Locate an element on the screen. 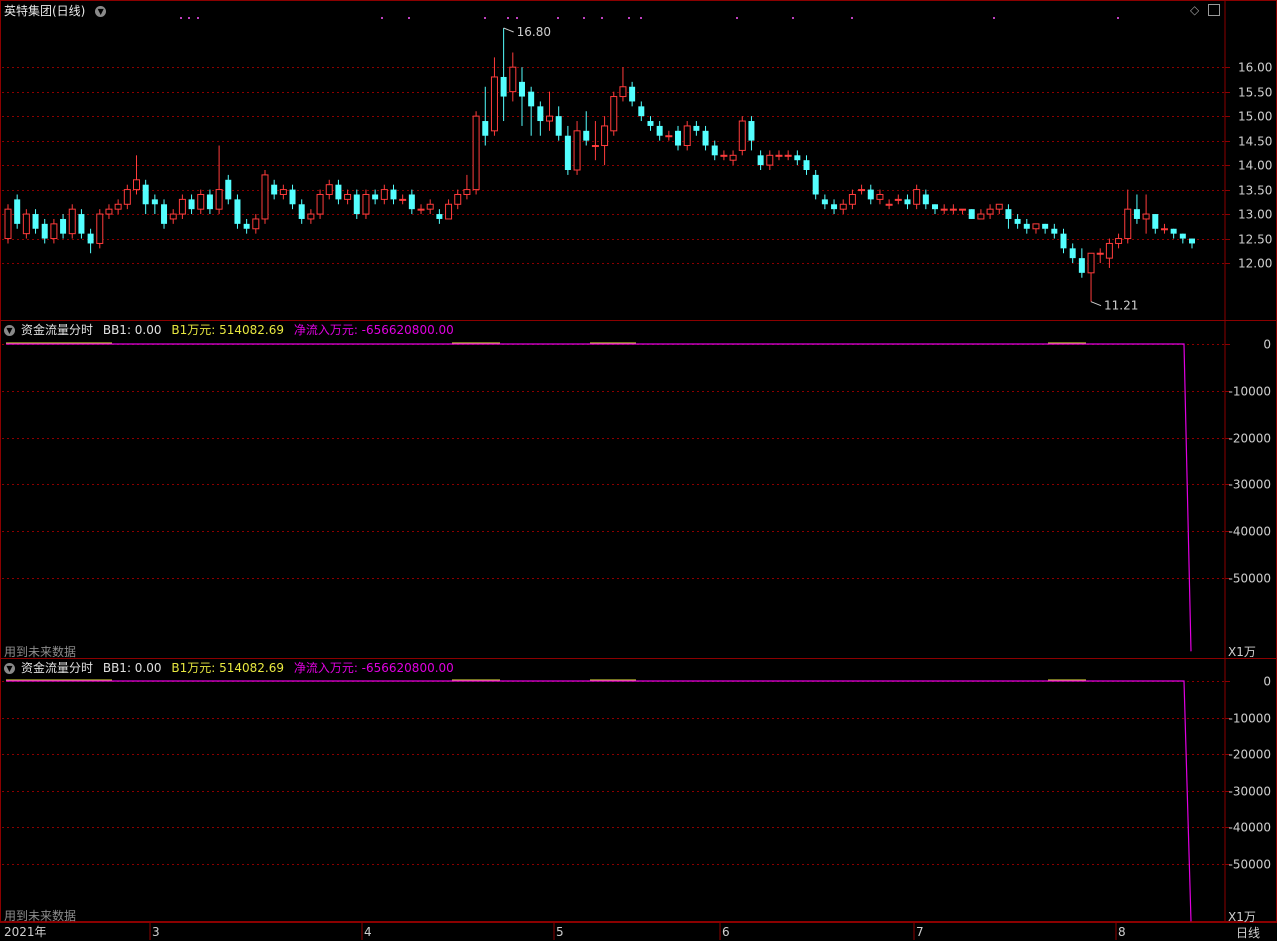 The height and width of the screenshot is (941, 1277). high-marker is located at coordinates (508, 30).